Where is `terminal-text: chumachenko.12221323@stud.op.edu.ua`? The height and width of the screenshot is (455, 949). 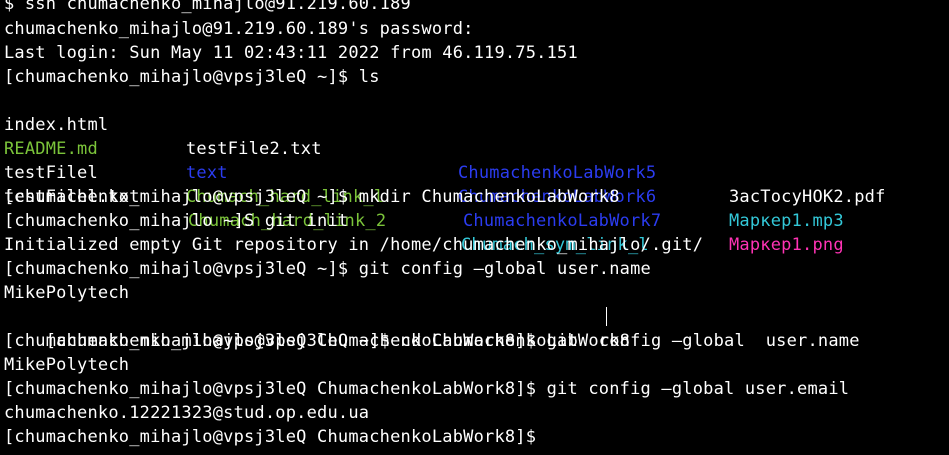
terminal-text: chumachenko.12221323@stud.op.edu.ua is located at coordinates (187, 413).